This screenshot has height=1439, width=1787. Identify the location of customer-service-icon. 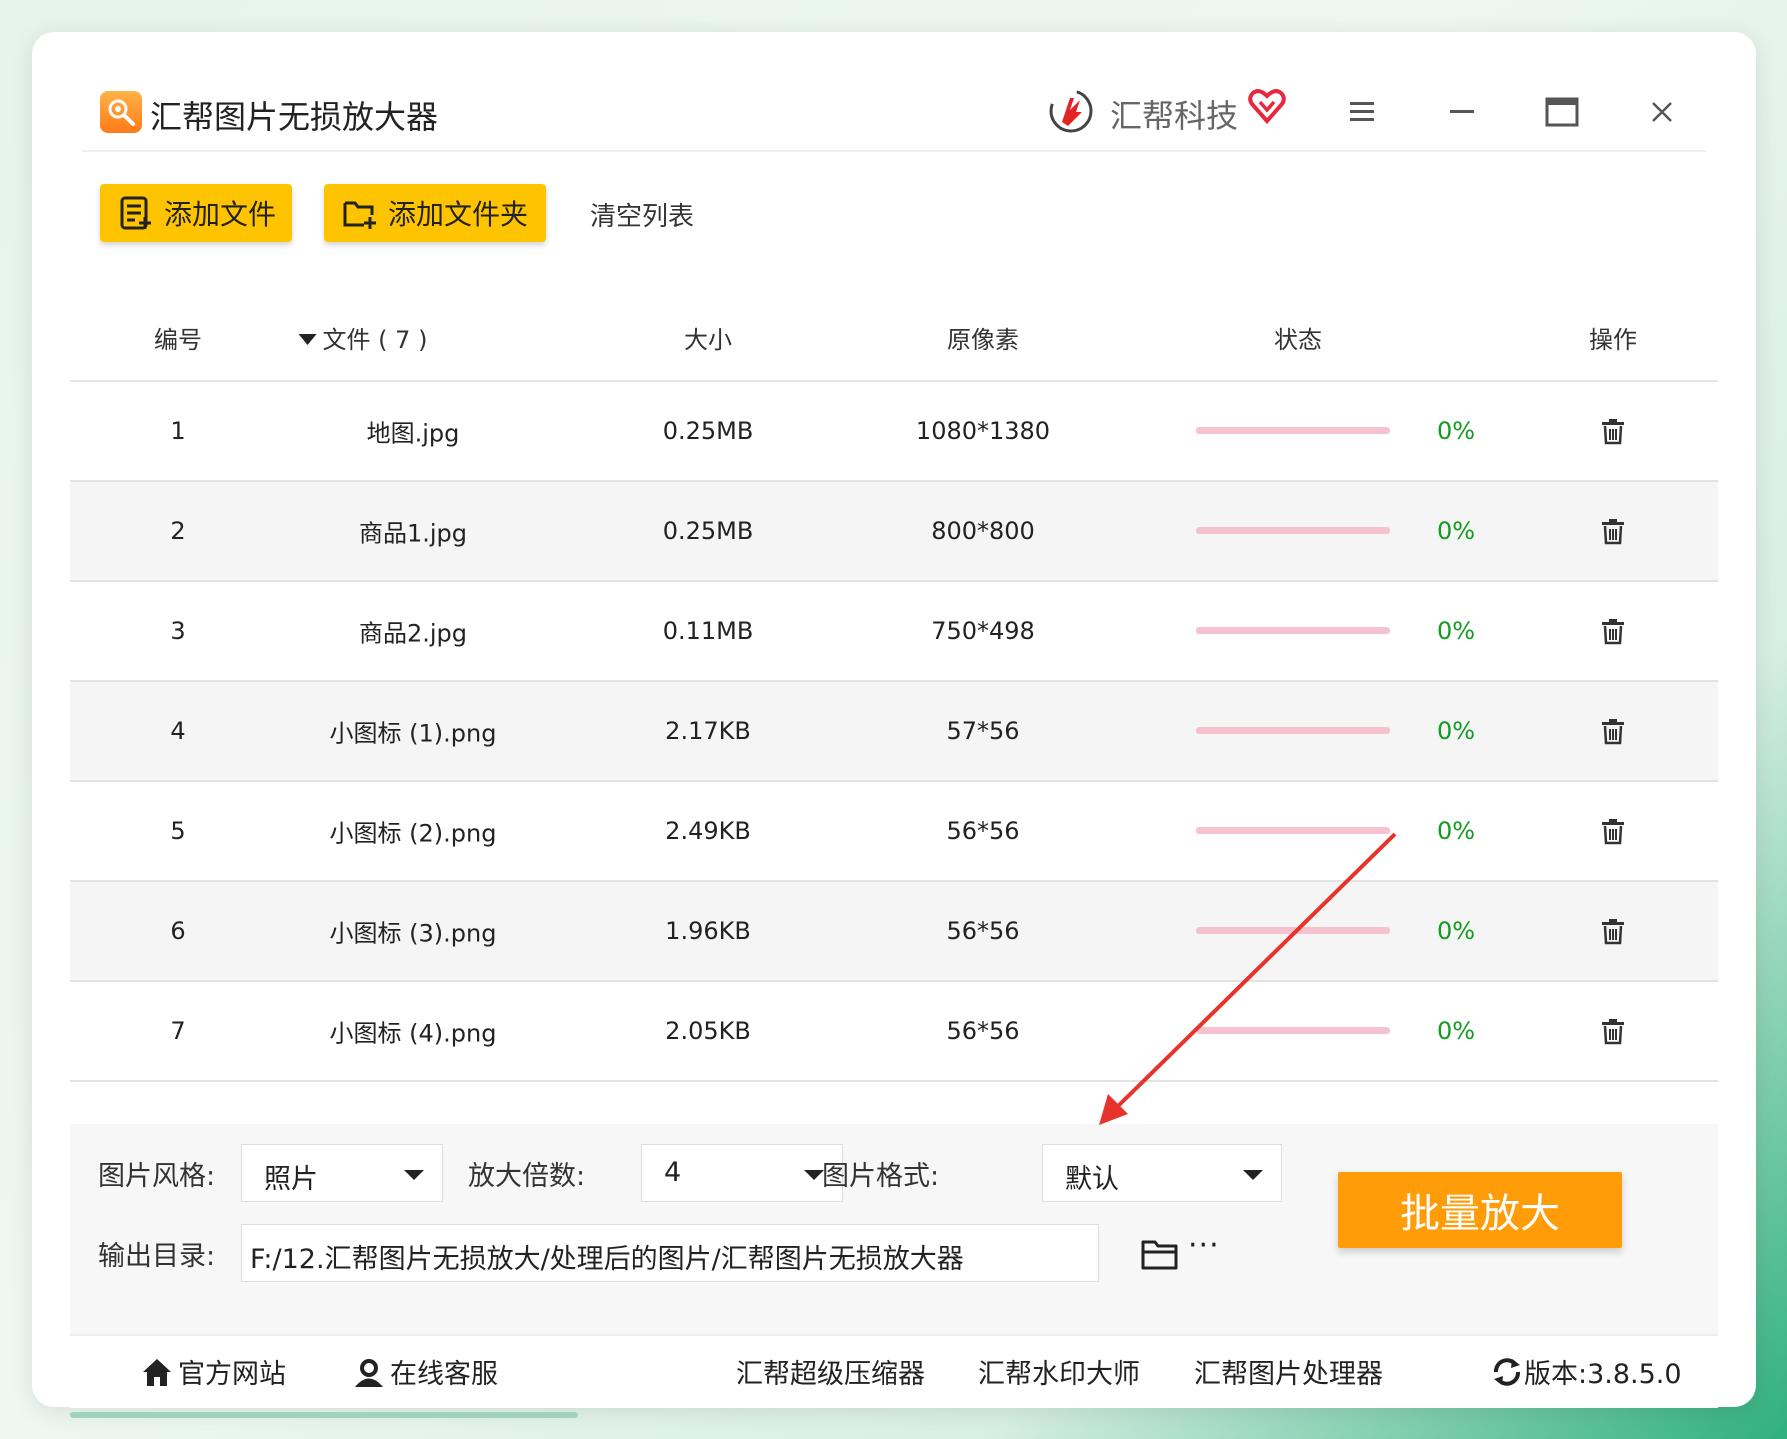
(369, 1372).